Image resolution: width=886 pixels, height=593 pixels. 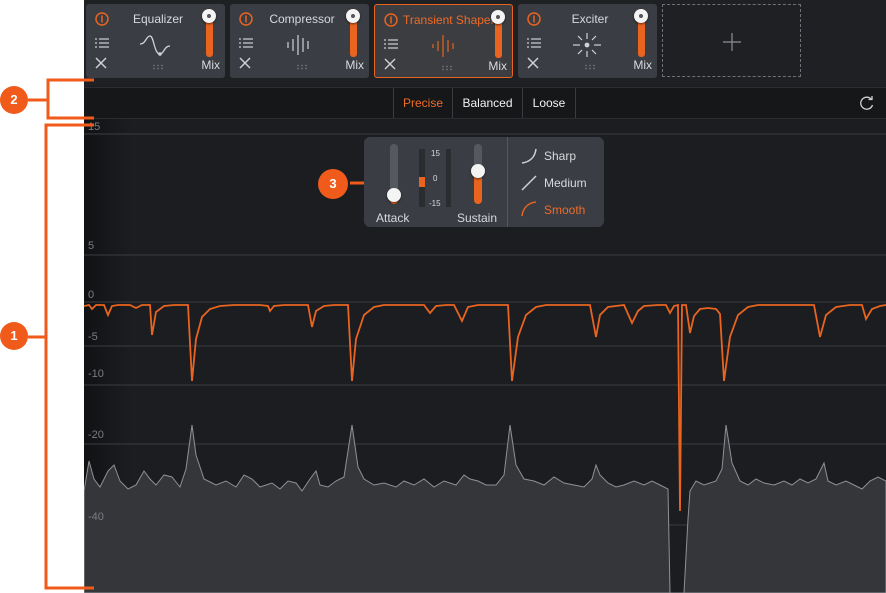 What do you see at coordinates (14, 100) in the screenshot?
I see `callout-badge: 2` at bounding box center [14, 100].